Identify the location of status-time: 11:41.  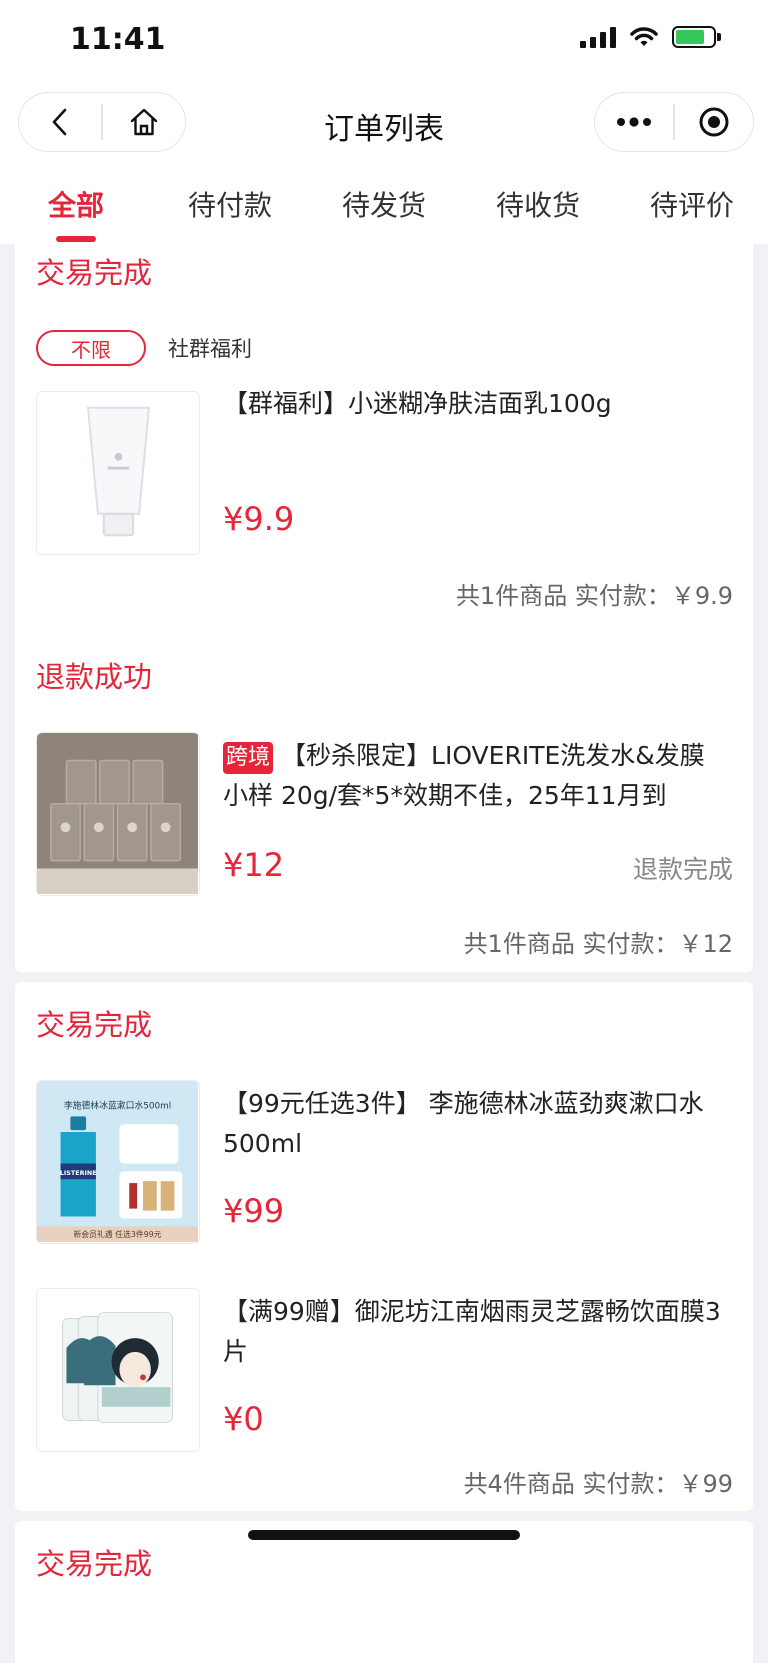
(118, 39).